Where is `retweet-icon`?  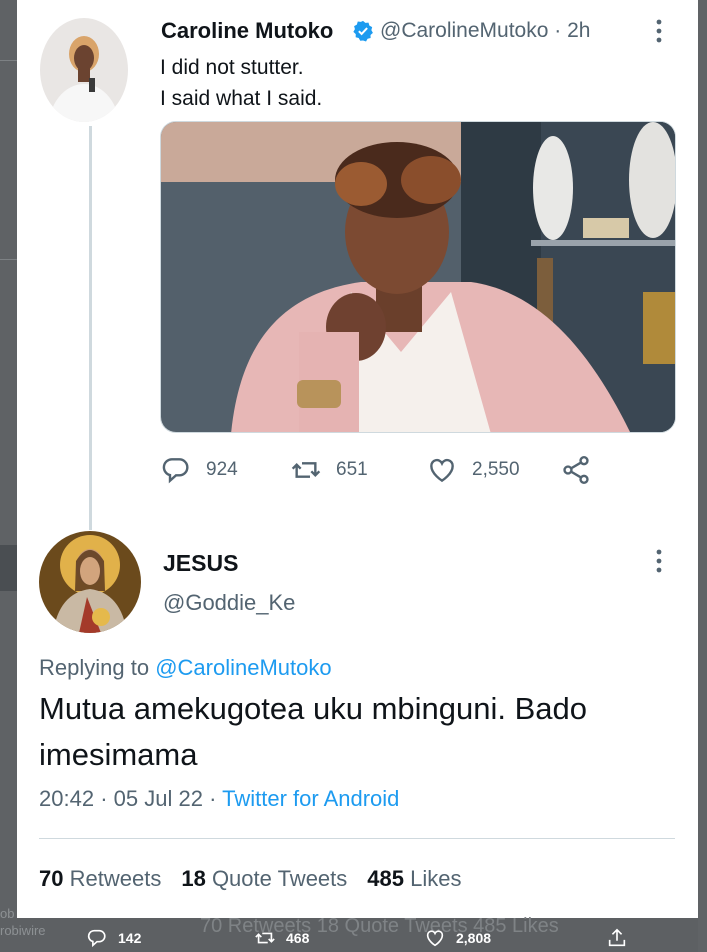
retweet-icon is located at coordinates (306, 470).